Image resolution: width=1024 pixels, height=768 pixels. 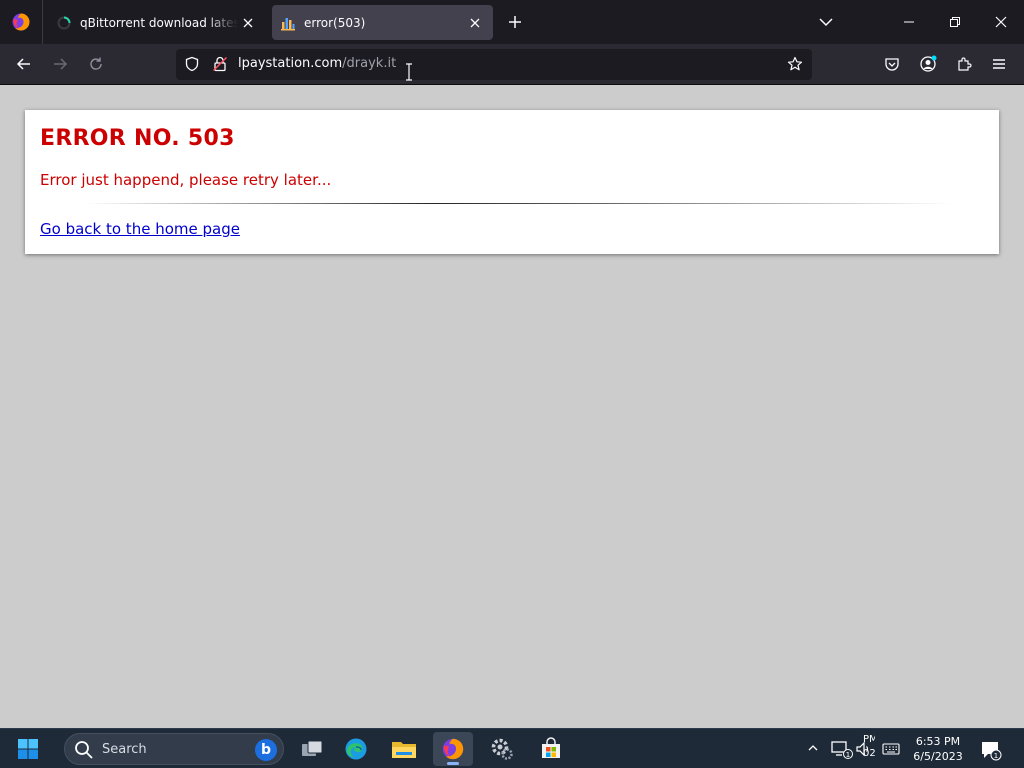 I want to click on edge-button, so click(x=356, y=749).